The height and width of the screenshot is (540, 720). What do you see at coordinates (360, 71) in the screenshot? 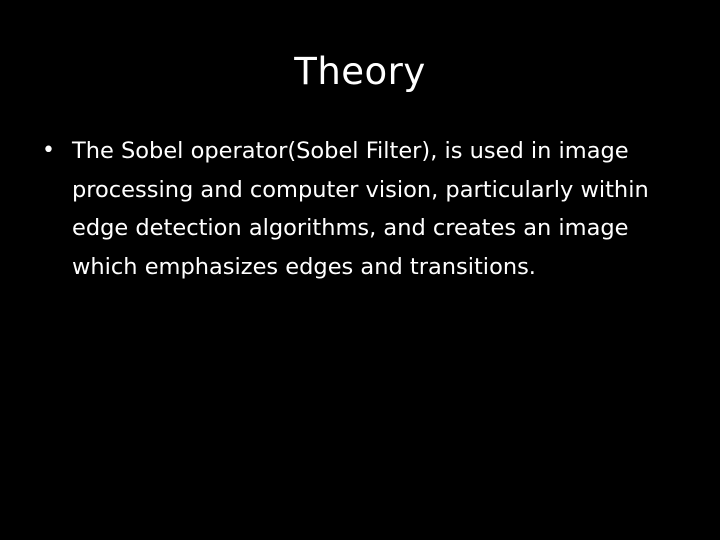
I see `slide-title: Theory` at bounding box center [360, 71].